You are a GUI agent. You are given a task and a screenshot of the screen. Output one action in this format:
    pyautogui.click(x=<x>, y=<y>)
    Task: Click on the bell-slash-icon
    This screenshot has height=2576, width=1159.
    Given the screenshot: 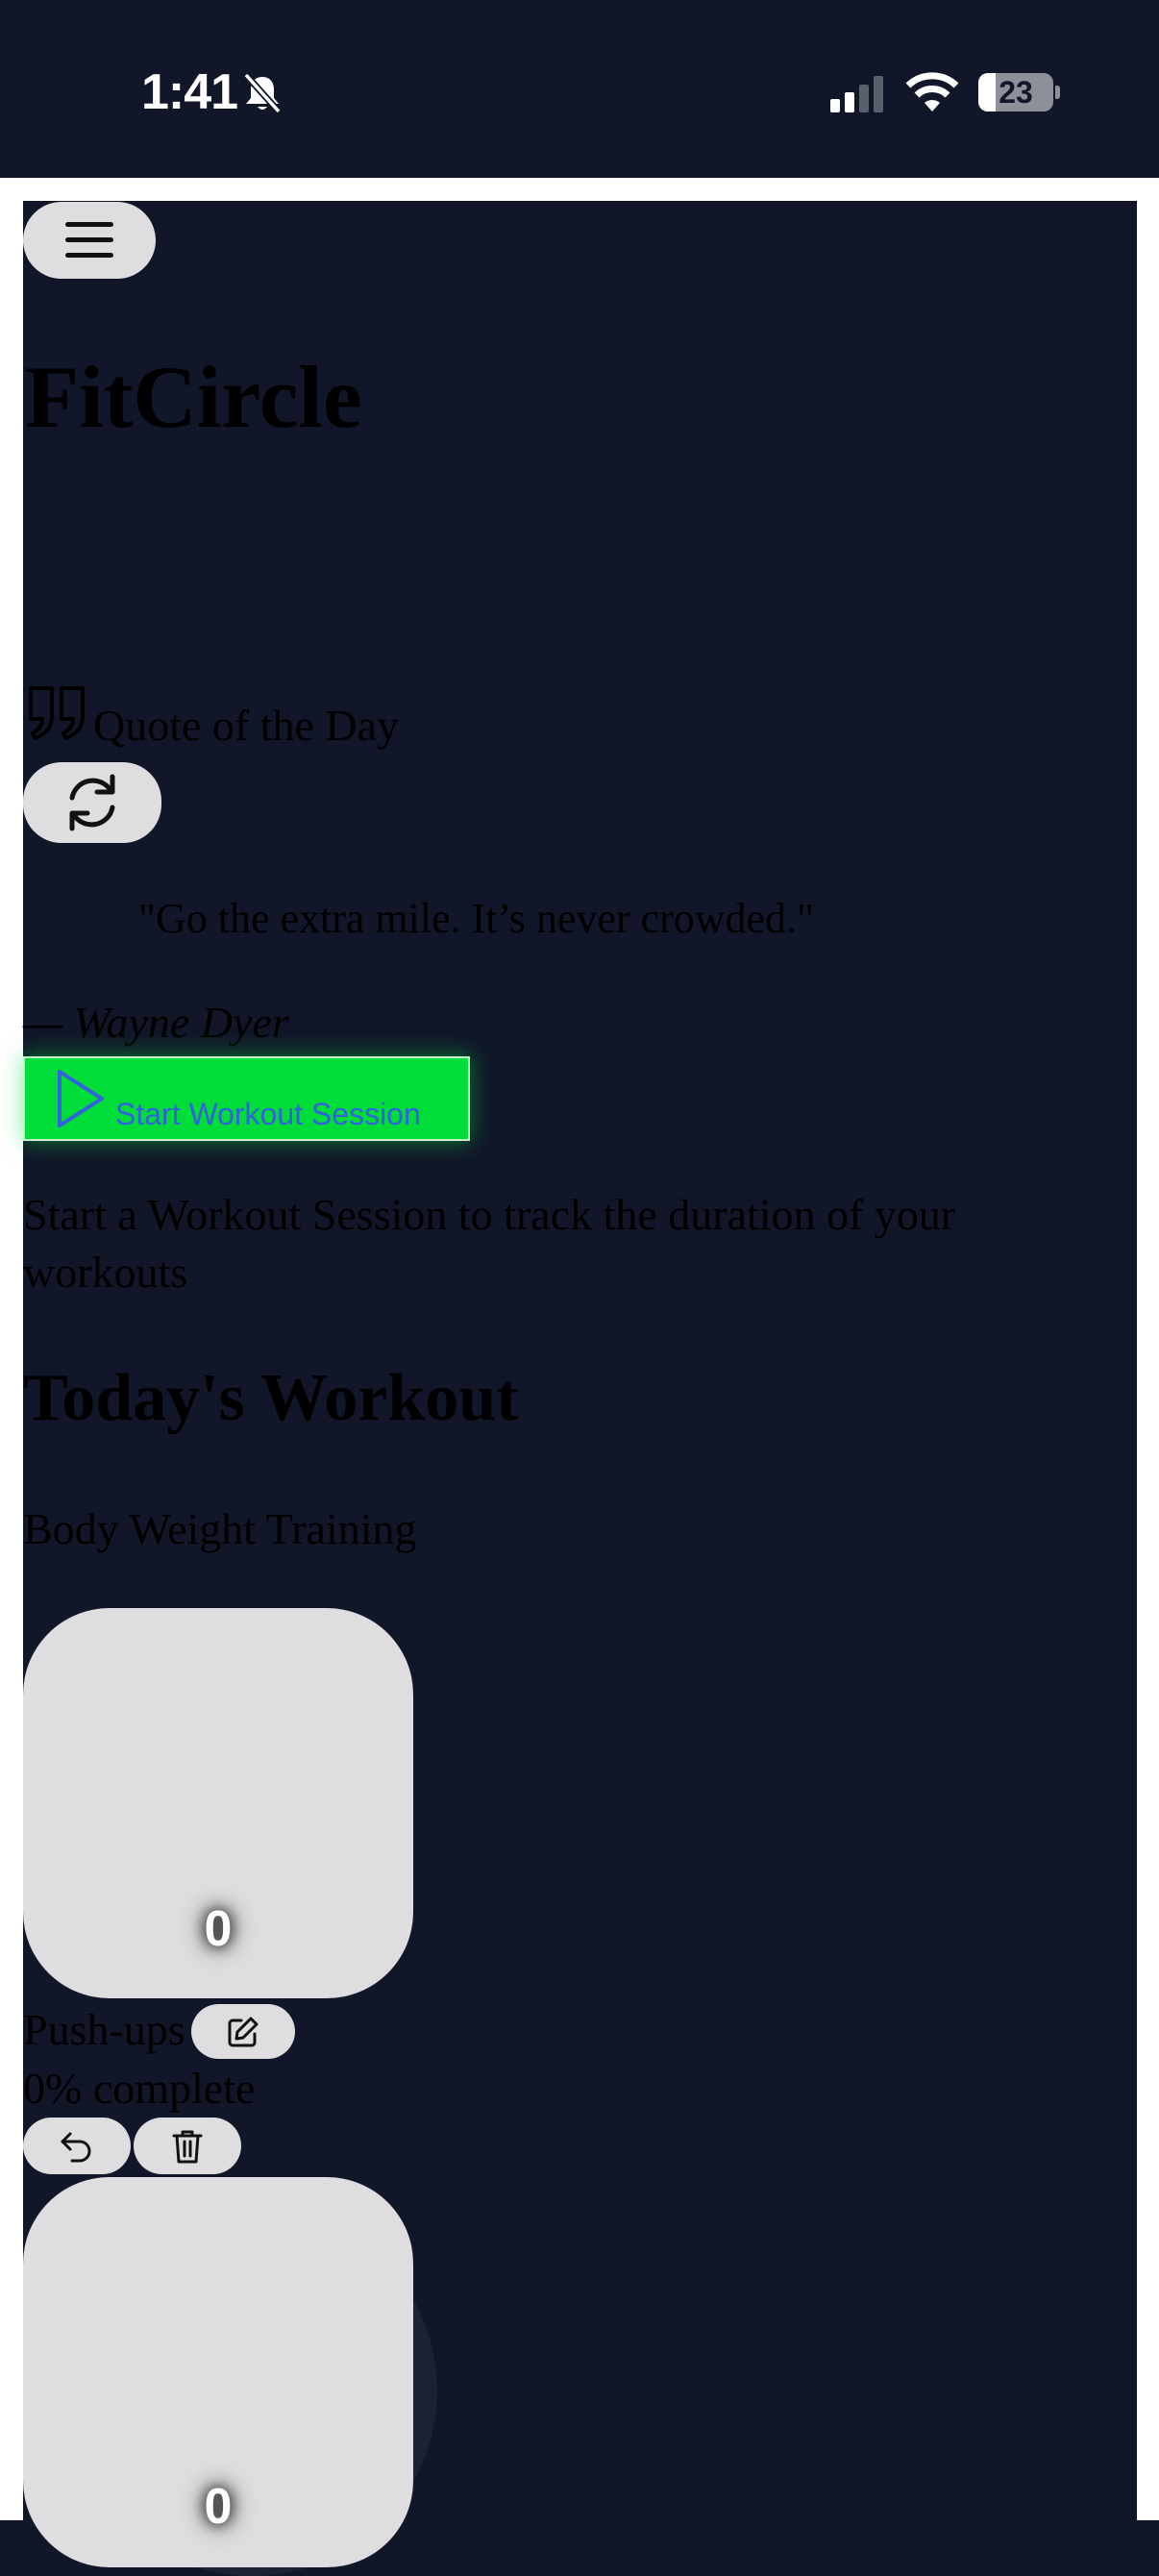 What is the action you would take?
    pyautogui.click(x=262, y=93)
    